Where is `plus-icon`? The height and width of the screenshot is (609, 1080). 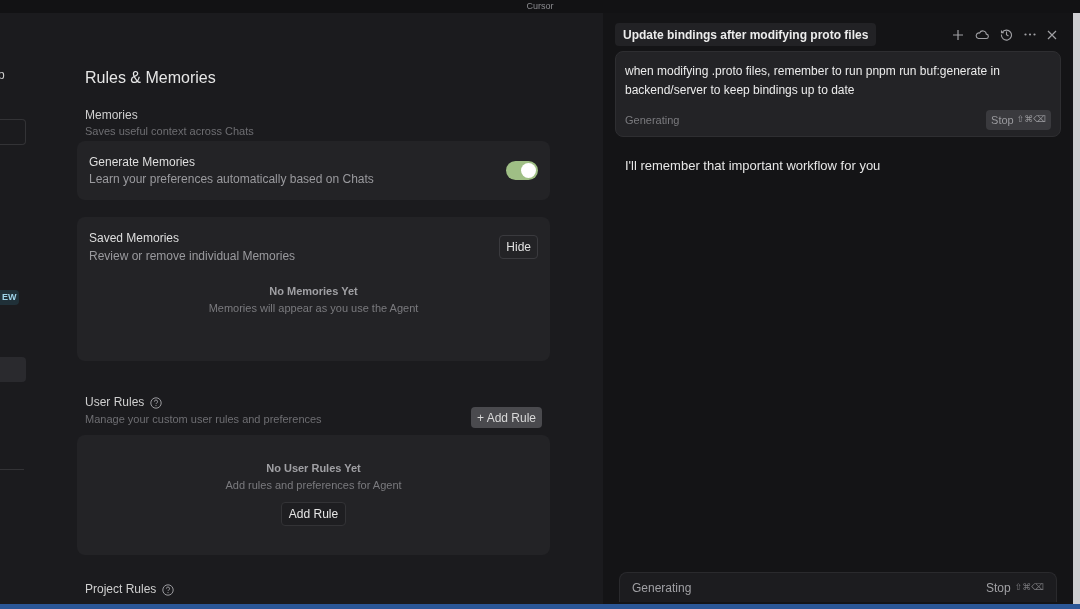 plus-icon is located at coordinates (958, 34).